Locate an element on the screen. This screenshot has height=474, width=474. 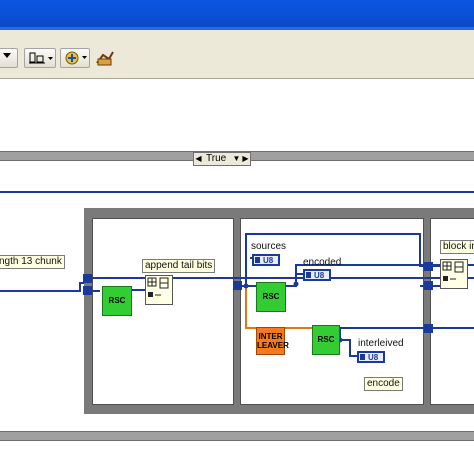
block-in-icon is located at coordinates (454, 274).